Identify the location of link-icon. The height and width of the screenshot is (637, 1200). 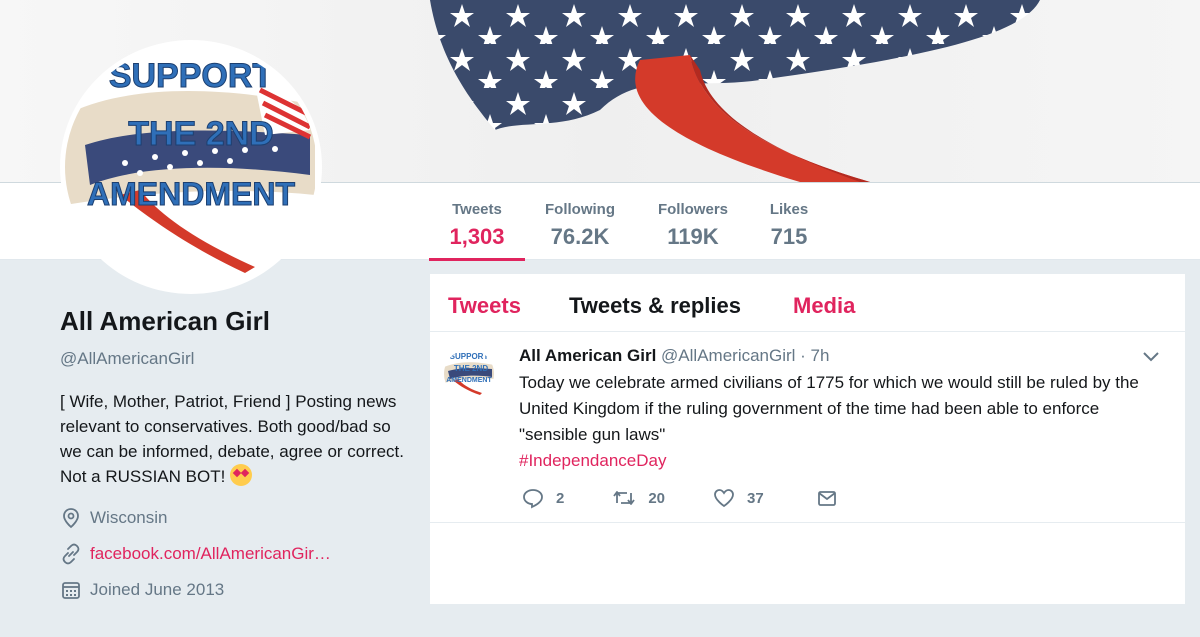
(71, 554).